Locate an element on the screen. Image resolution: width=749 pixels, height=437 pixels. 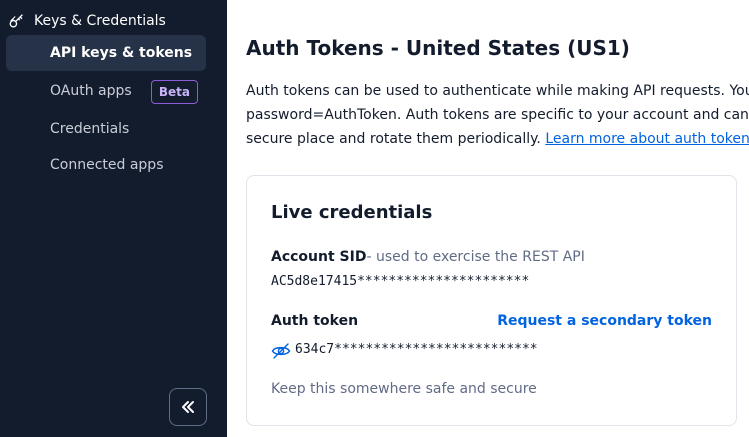
double-chevron-left-icon is located at coordinates (188, 407).